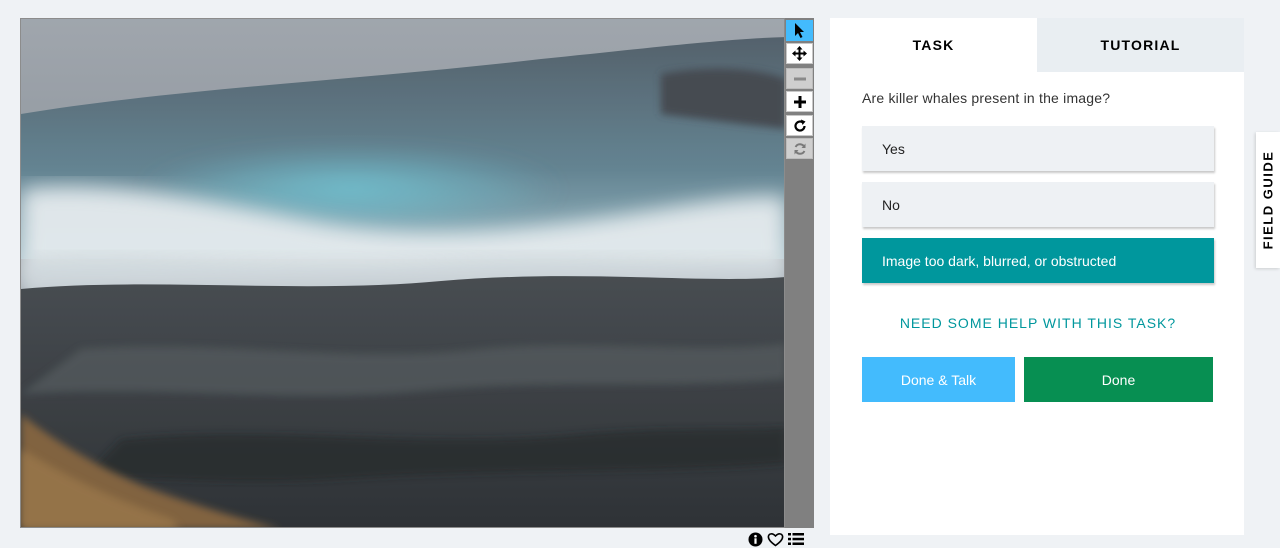  I want to click on zoom-in-button, so click(799, 101).